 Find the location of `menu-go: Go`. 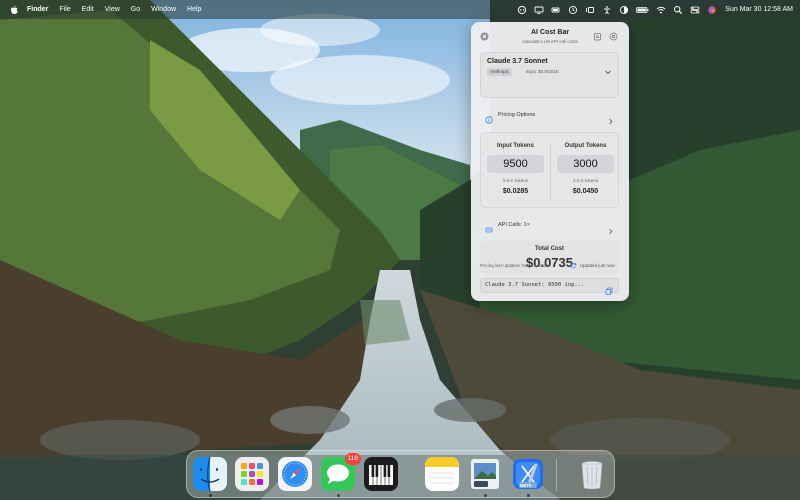

menu-go: Go is located at coordinates (135, 9).